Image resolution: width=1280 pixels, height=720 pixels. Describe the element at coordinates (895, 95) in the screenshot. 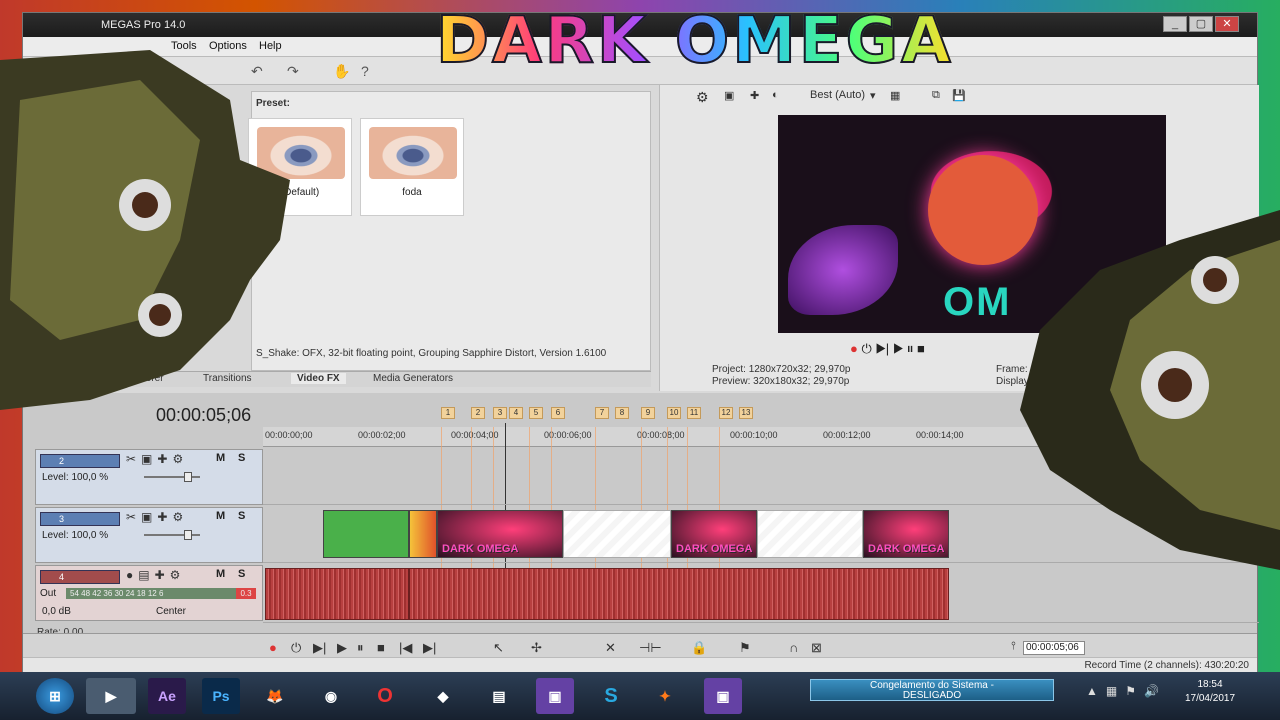

I see `overlays-icon: ▦` at that location.